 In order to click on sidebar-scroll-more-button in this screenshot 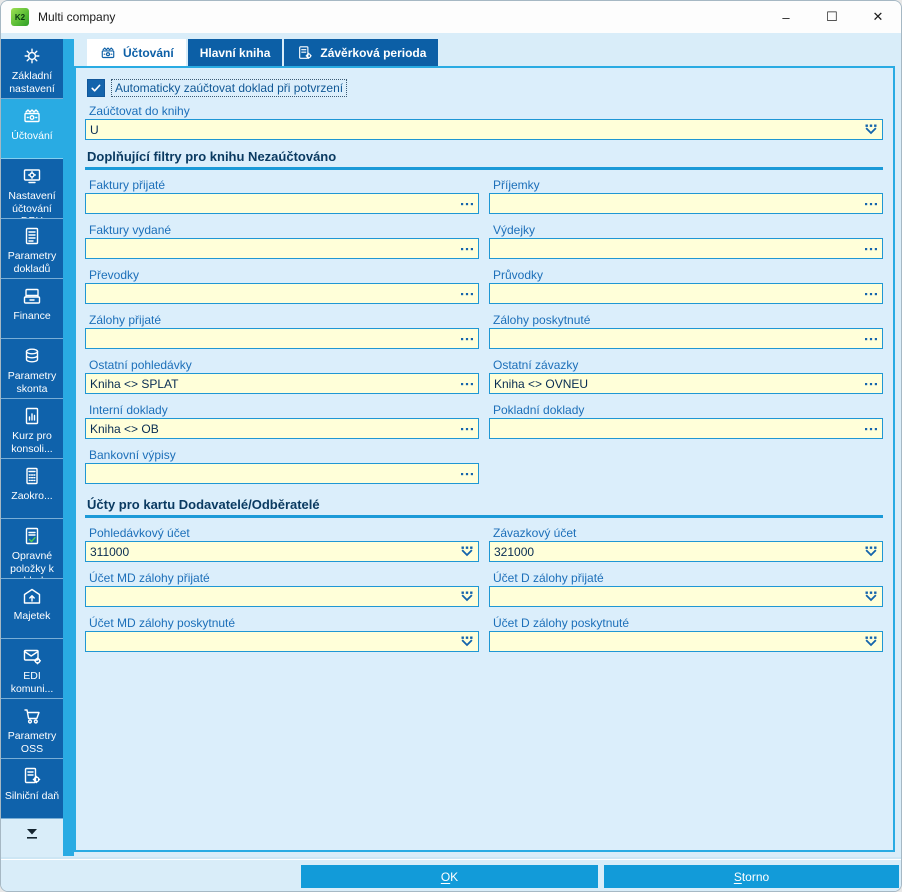, I will do `click(32, 836)`.